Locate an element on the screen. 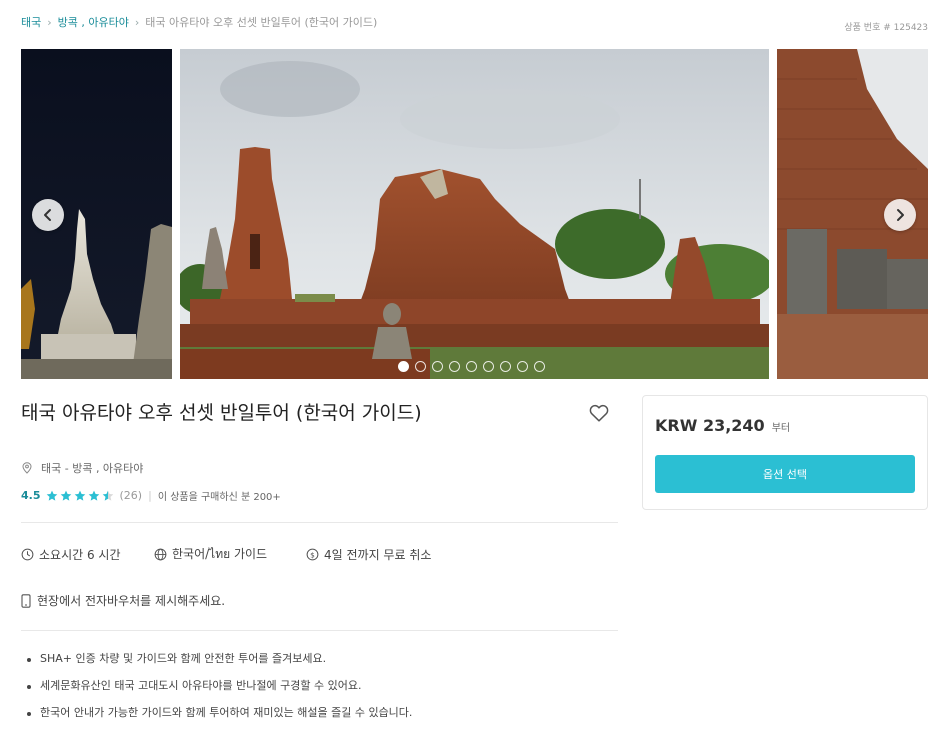 This screenshot has width=936, height=739. select-option-button: 옵션 선택 is located at coordinates (785, 474).